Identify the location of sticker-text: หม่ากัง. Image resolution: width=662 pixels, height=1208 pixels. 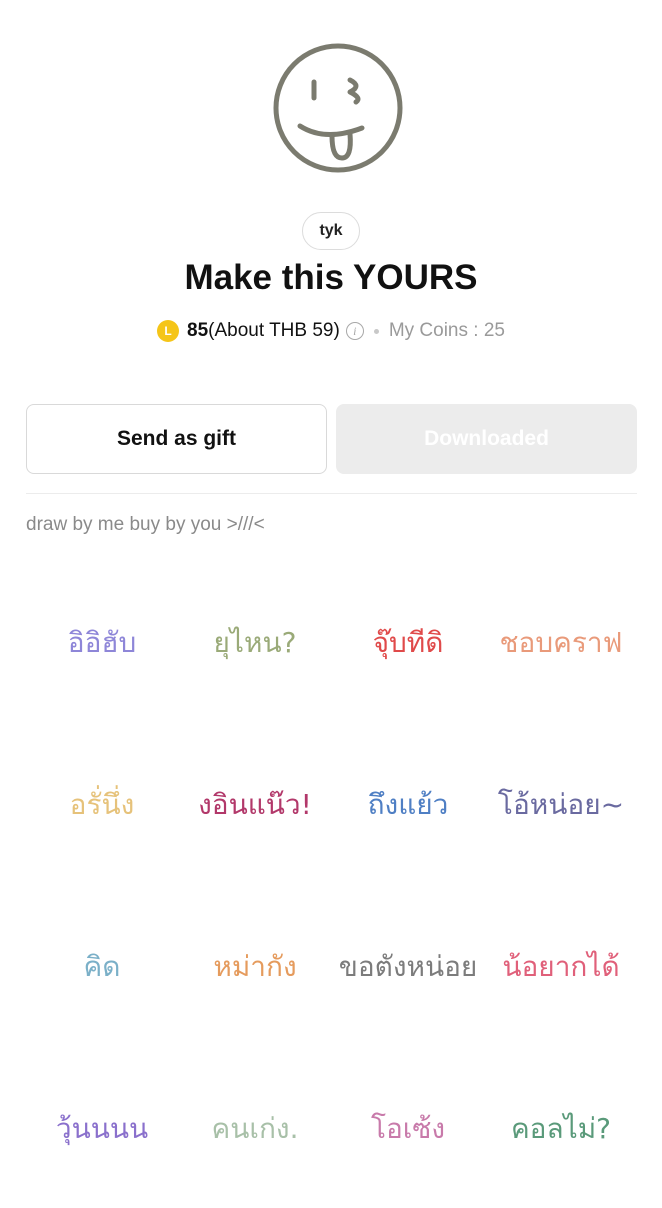
(254, 966).